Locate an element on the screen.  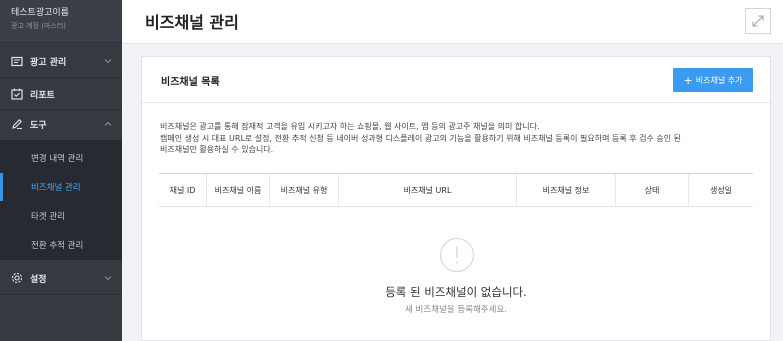
menu-tools: 도구 is located at coordinates (61, 124).